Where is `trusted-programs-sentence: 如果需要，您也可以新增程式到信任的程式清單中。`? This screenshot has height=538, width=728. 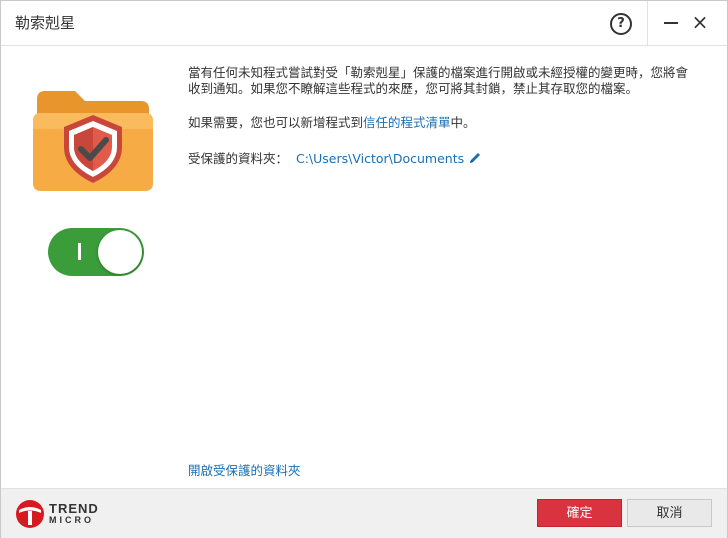
trusted-programs-sentence: 如果需要，您也可以新增程式到信任的程式清單中。 is located at coordinates (443, 123).